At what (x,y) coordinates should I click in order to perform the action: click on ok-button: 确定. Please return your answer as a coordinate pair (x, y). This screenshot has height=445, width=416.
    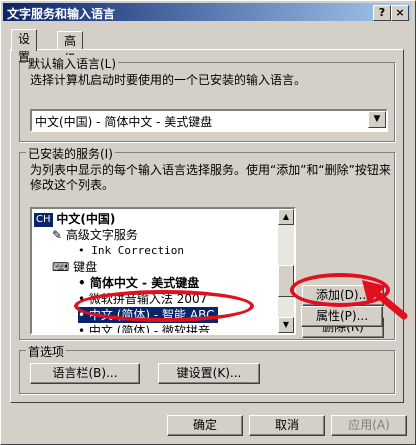
    Looking at the image, I should click on (205, 425).